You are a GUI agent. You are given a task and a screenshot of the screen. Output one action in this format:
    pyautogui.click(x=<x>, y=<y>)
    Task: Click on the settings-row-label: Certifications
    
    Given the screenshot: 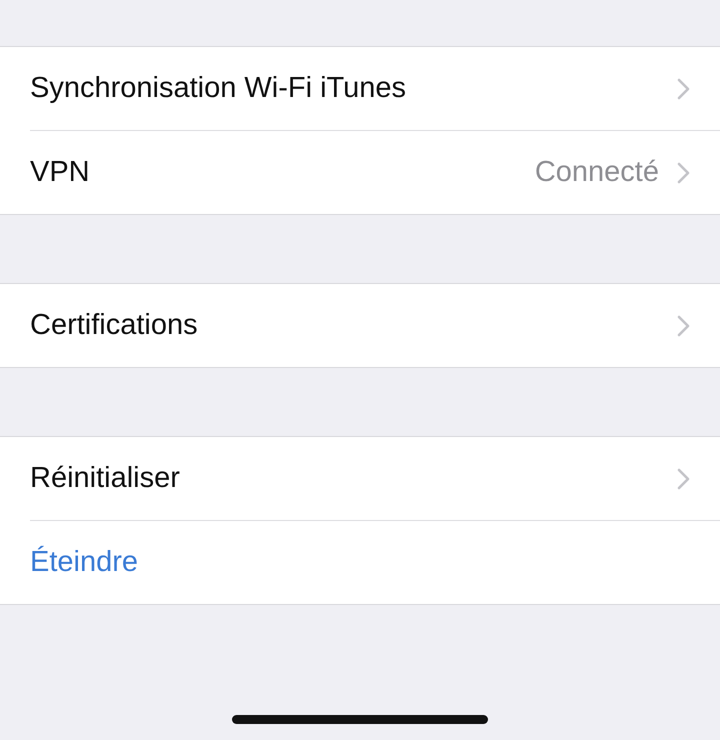 What is the action you would take?
    pyautogui.click(x=114, y=325)
    